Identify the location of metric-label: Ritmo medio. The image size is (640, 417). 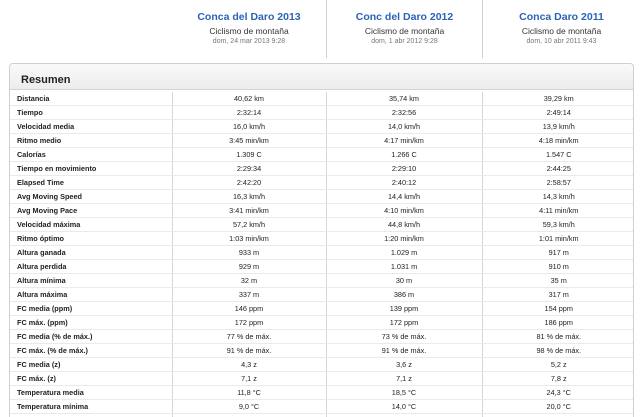
(91, 140).